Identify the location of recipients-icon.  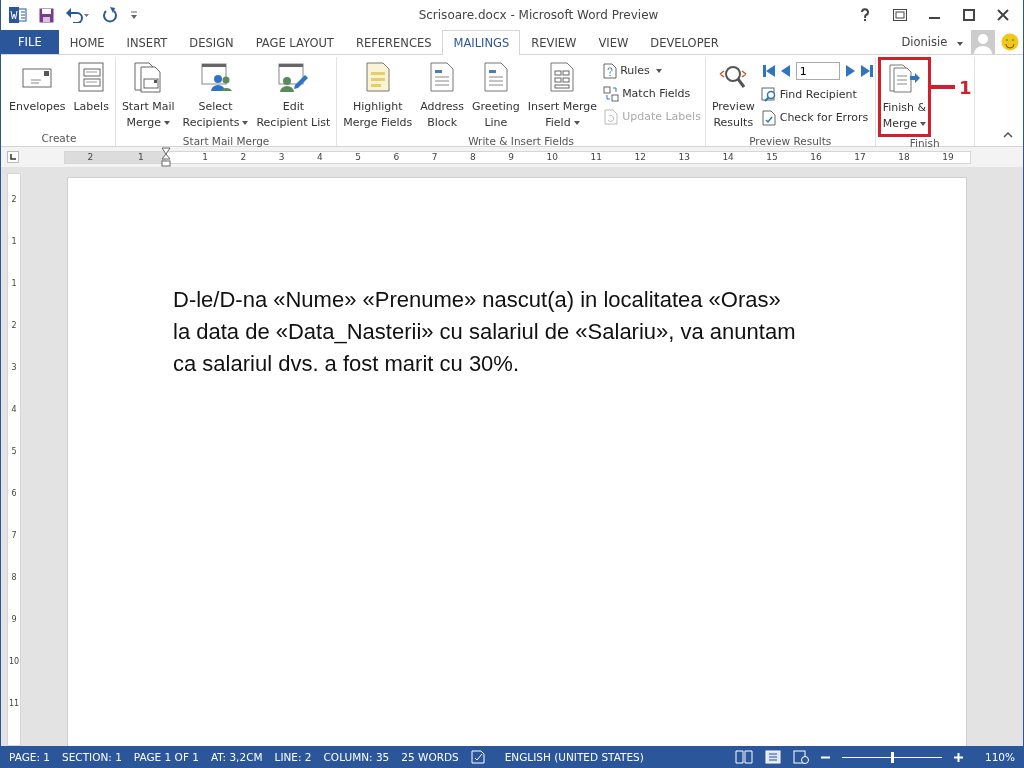
(215, 77).